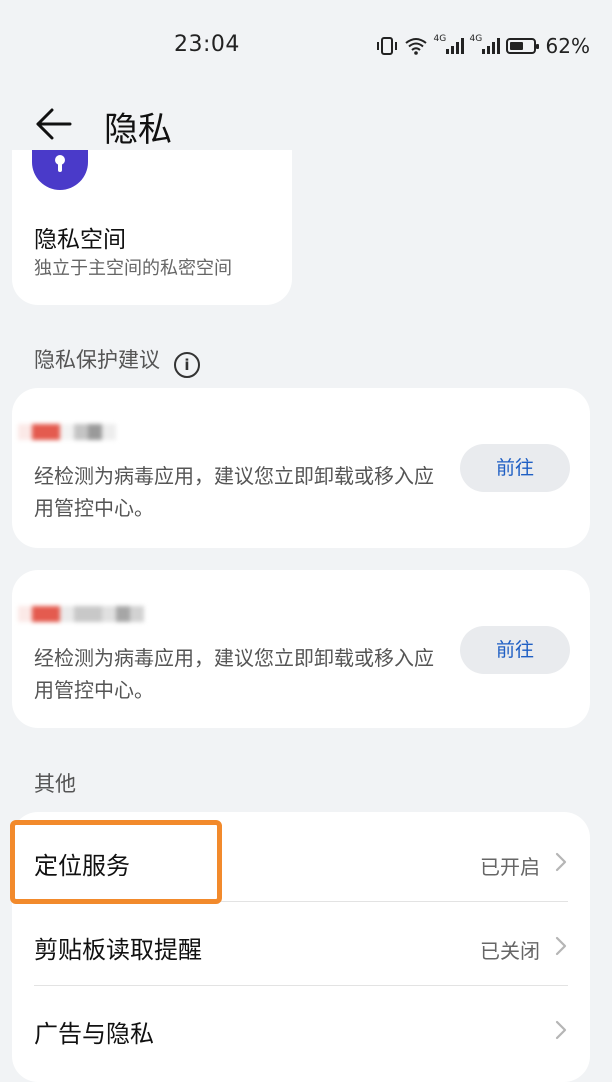 The image size is (612, 1082). What do you see at coordinates (386, 46) in the screenshot?
I see `vibrate-icon` at bounding box center [386, 46].